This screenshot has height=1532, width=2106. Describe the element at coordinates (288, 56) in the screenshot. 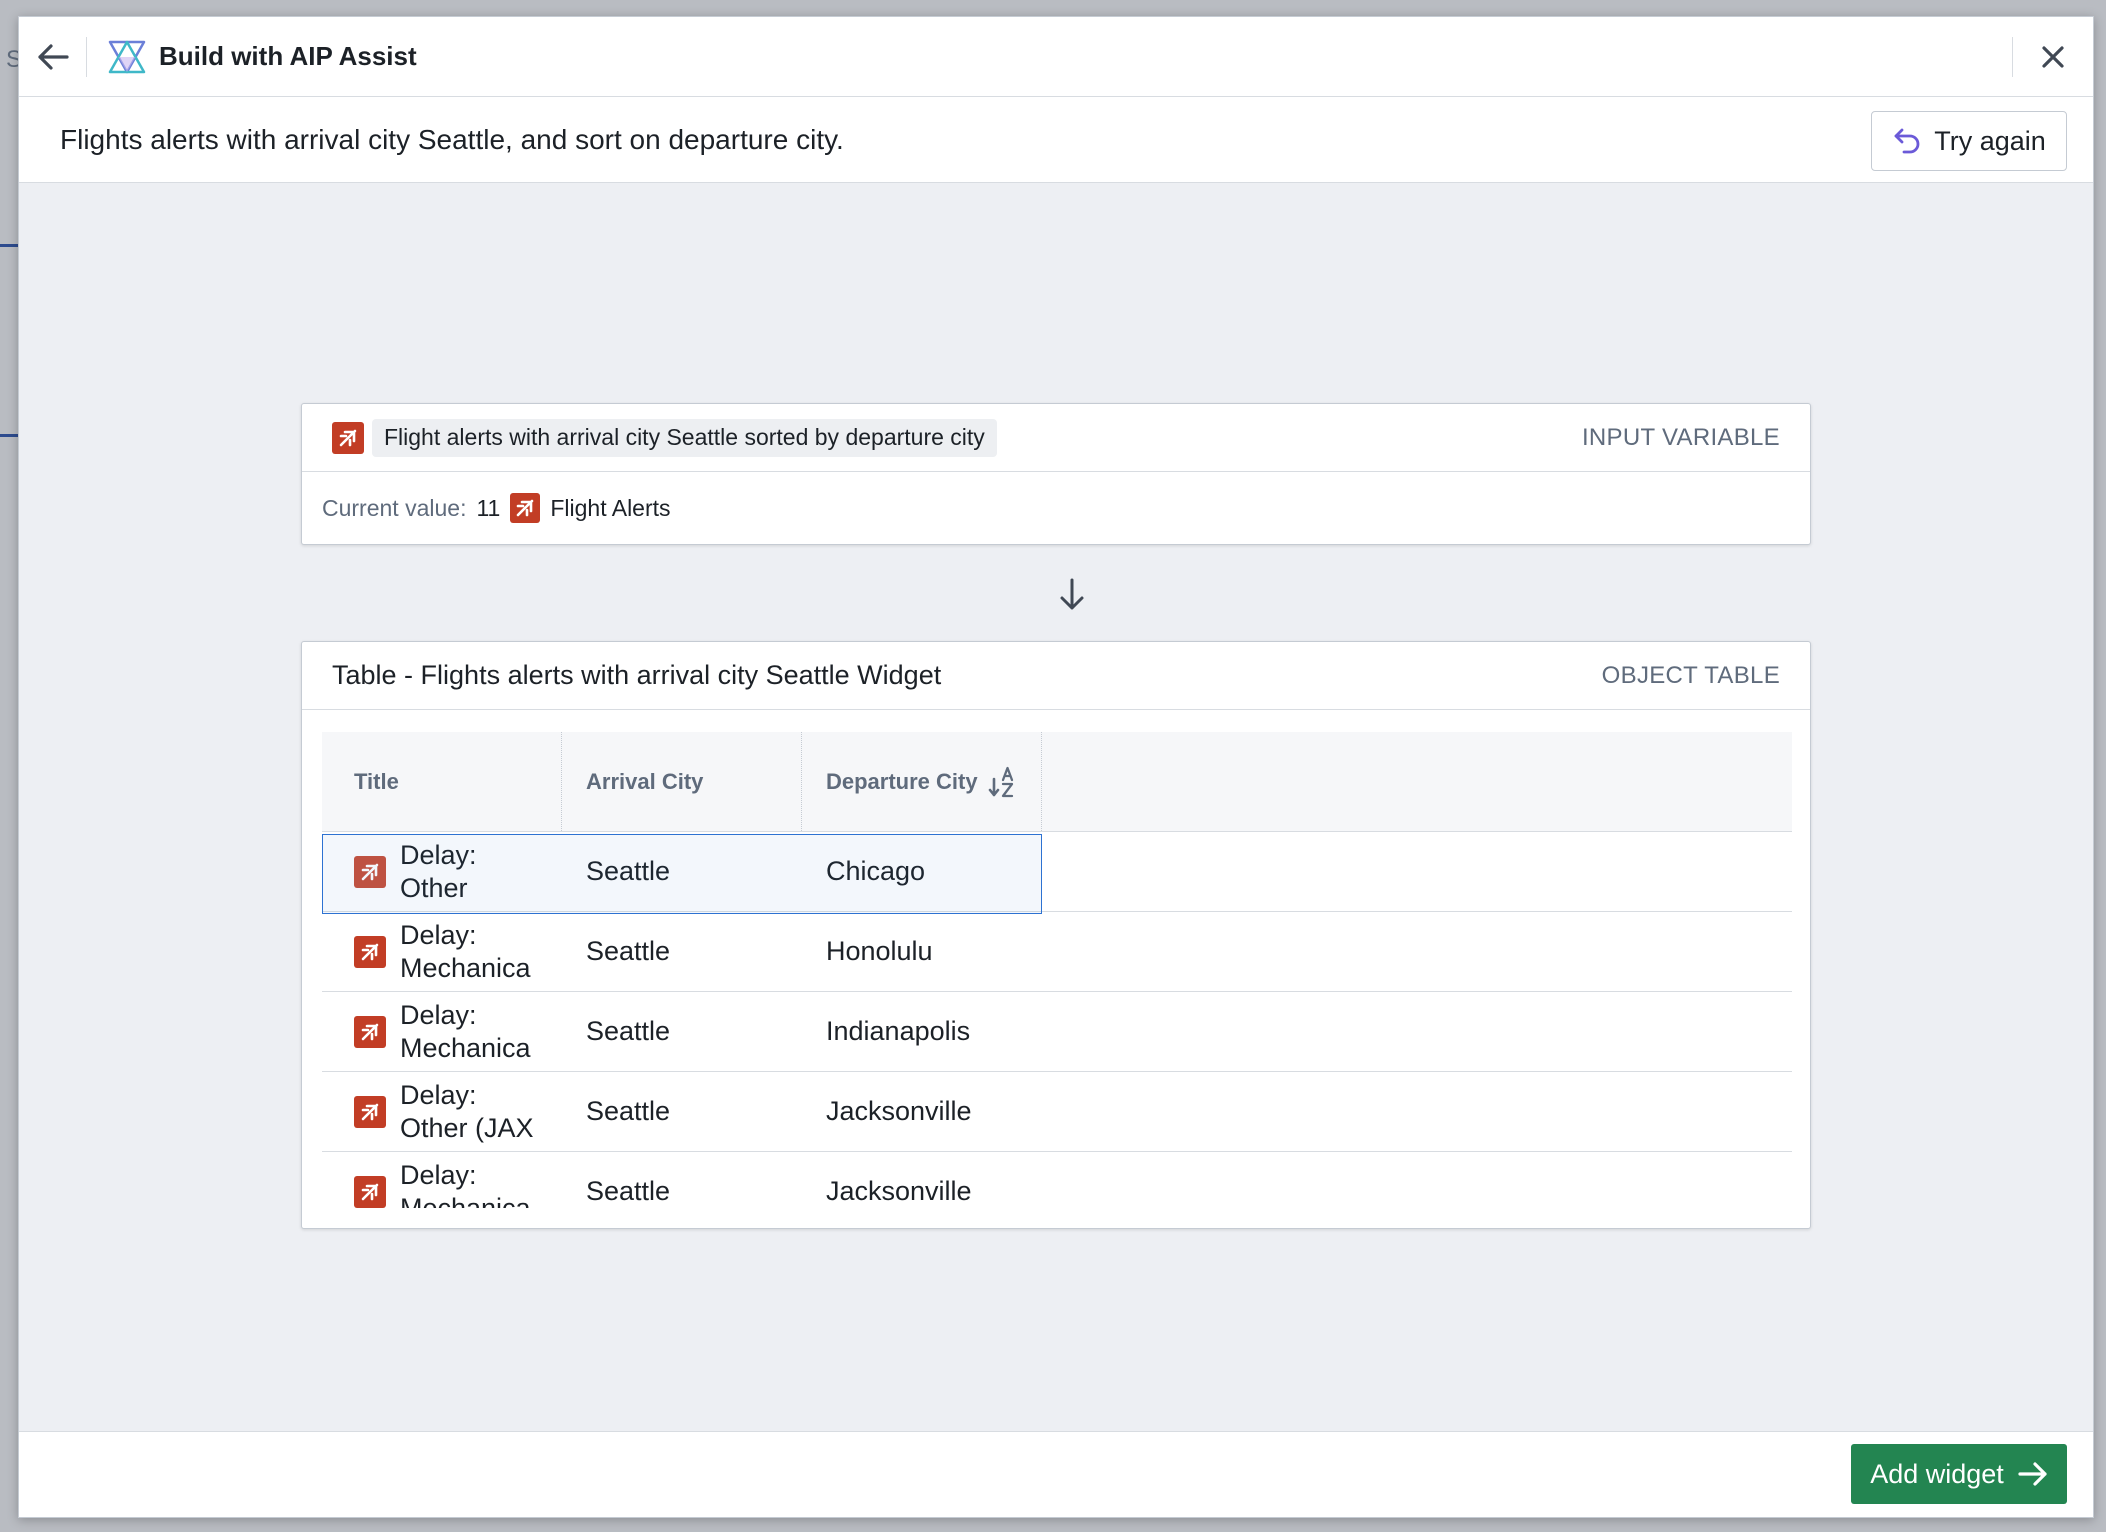

I see `dialog-title: Build with AIP Assist` at that location.